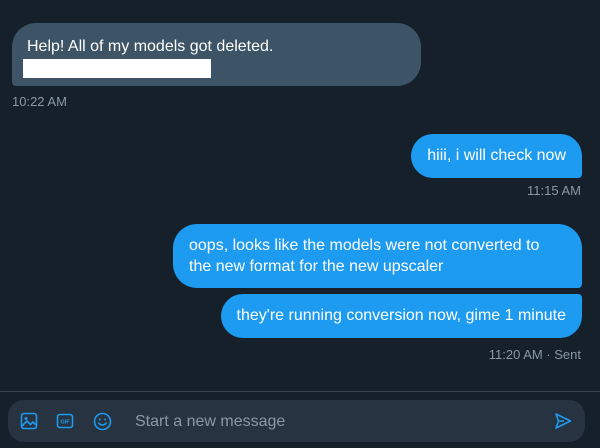  What do you see at coordinates (39, 101) in the screenshot?
I see `message-timestamp: 10:22 AM` at bounding box center [39, 101].